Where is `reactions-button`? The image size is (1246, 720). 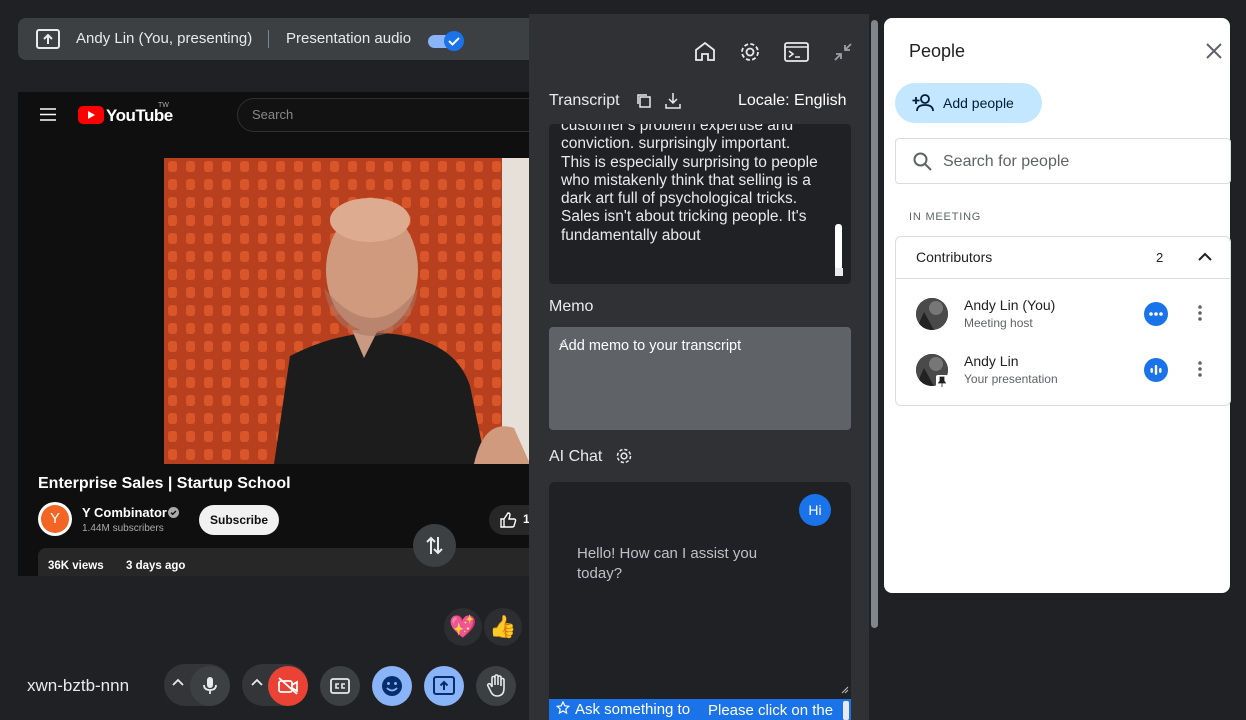
reactions-button is located at coordinates (392, 686).